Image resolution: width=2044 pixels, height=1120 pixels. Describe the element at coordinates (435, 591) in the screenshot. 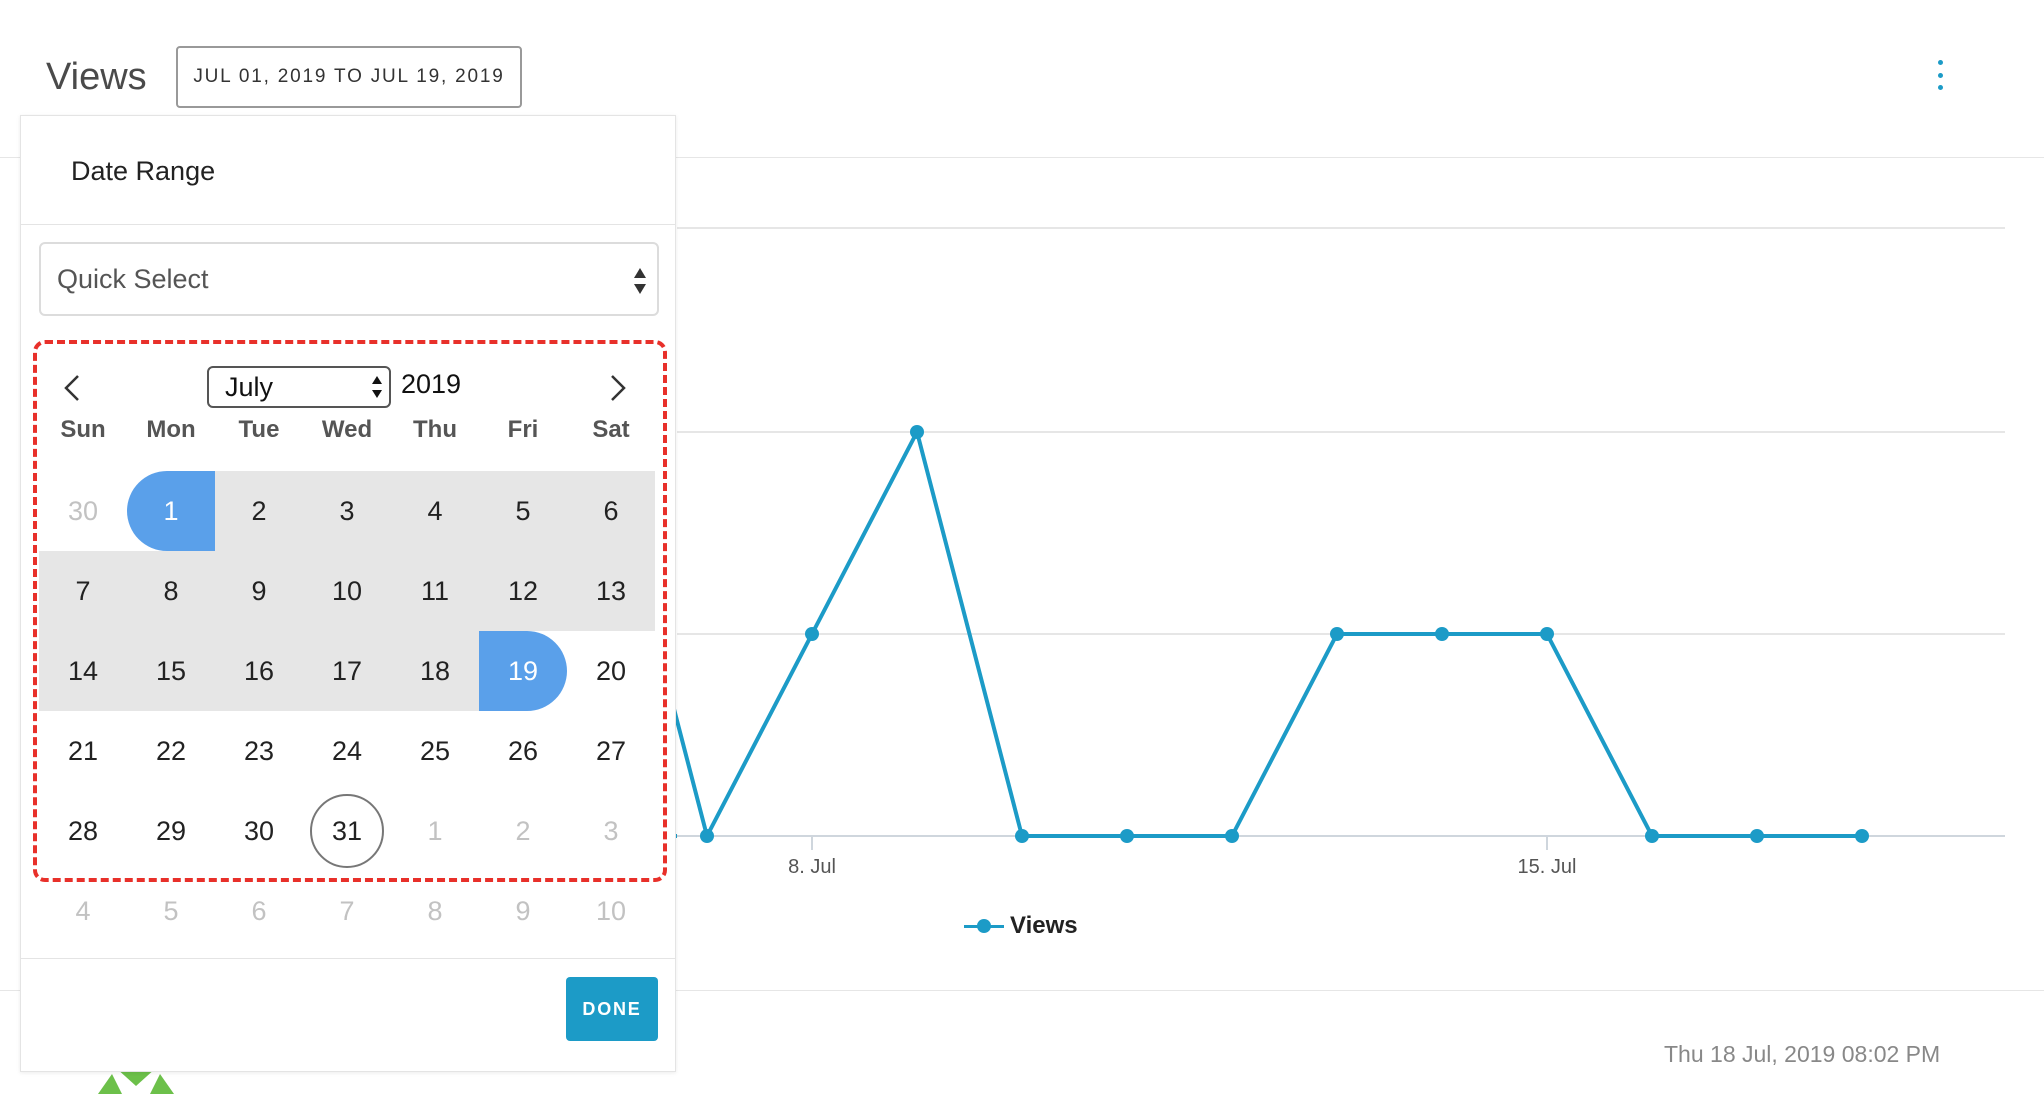

I see `calendar-day: 11` at that location.